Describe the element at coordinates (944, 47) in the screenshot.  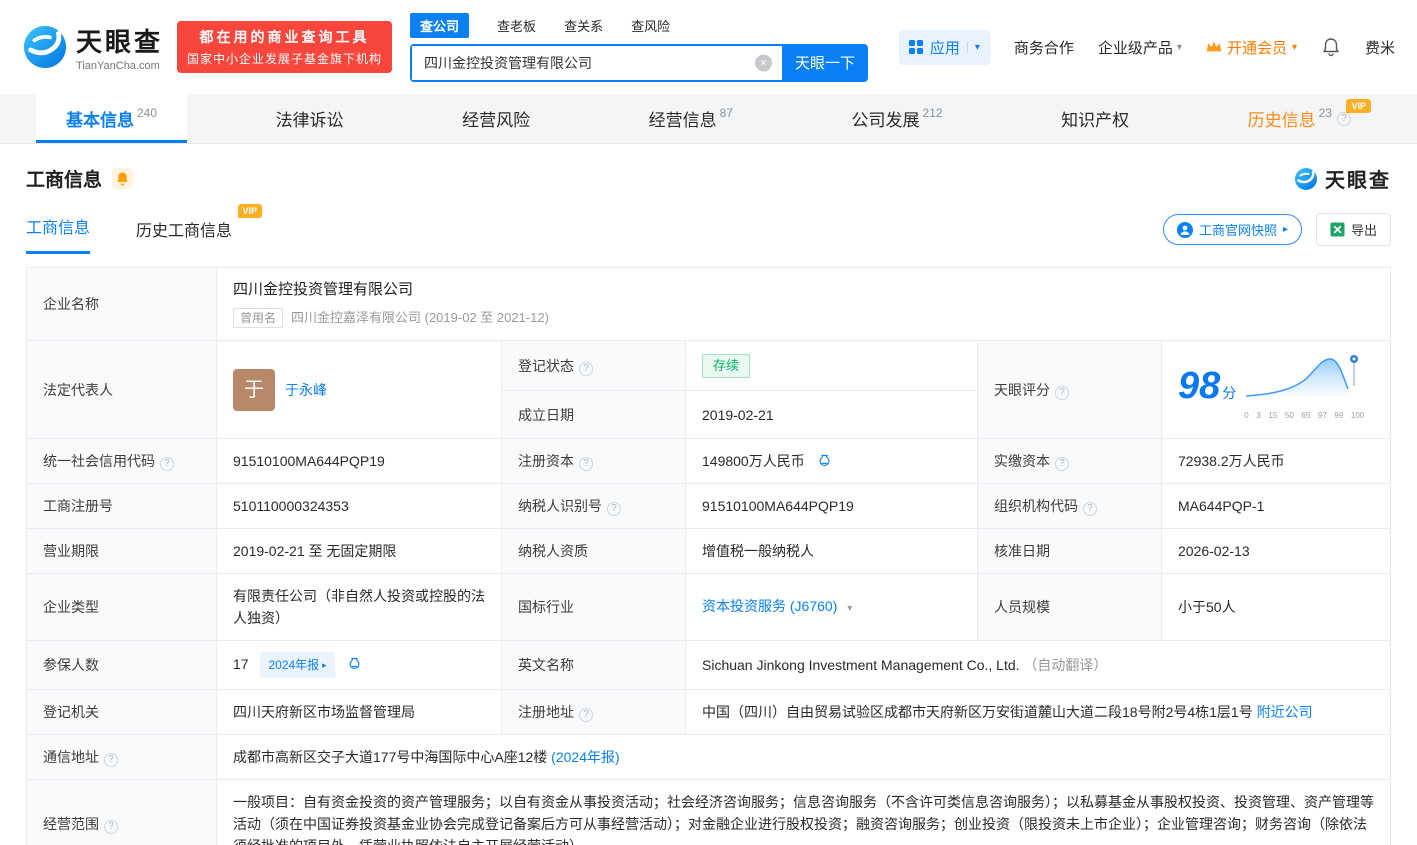
I see `apps-menu: 应用 ▾` at that location.